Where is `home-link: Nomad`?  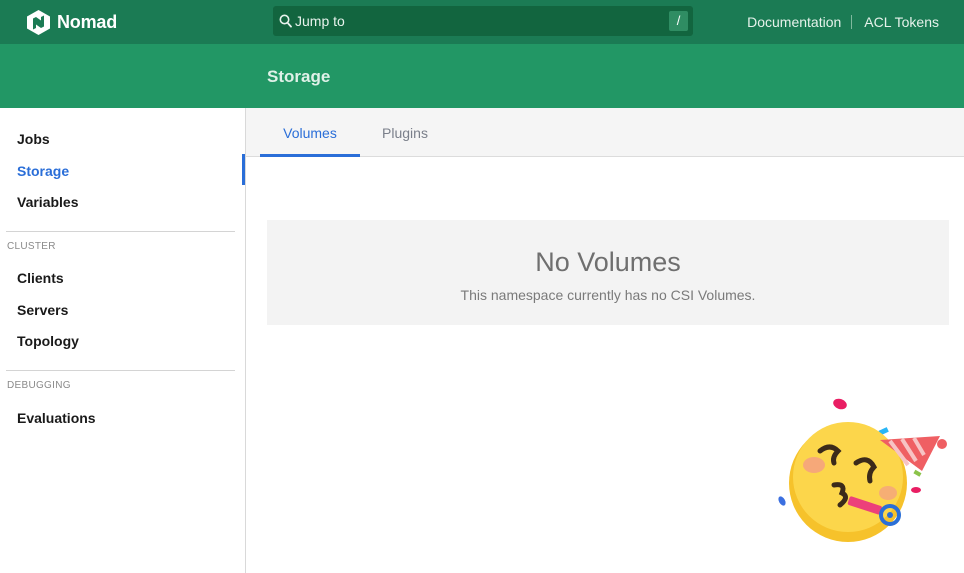 home-link: Nomad is located at coordinates (72, 22).